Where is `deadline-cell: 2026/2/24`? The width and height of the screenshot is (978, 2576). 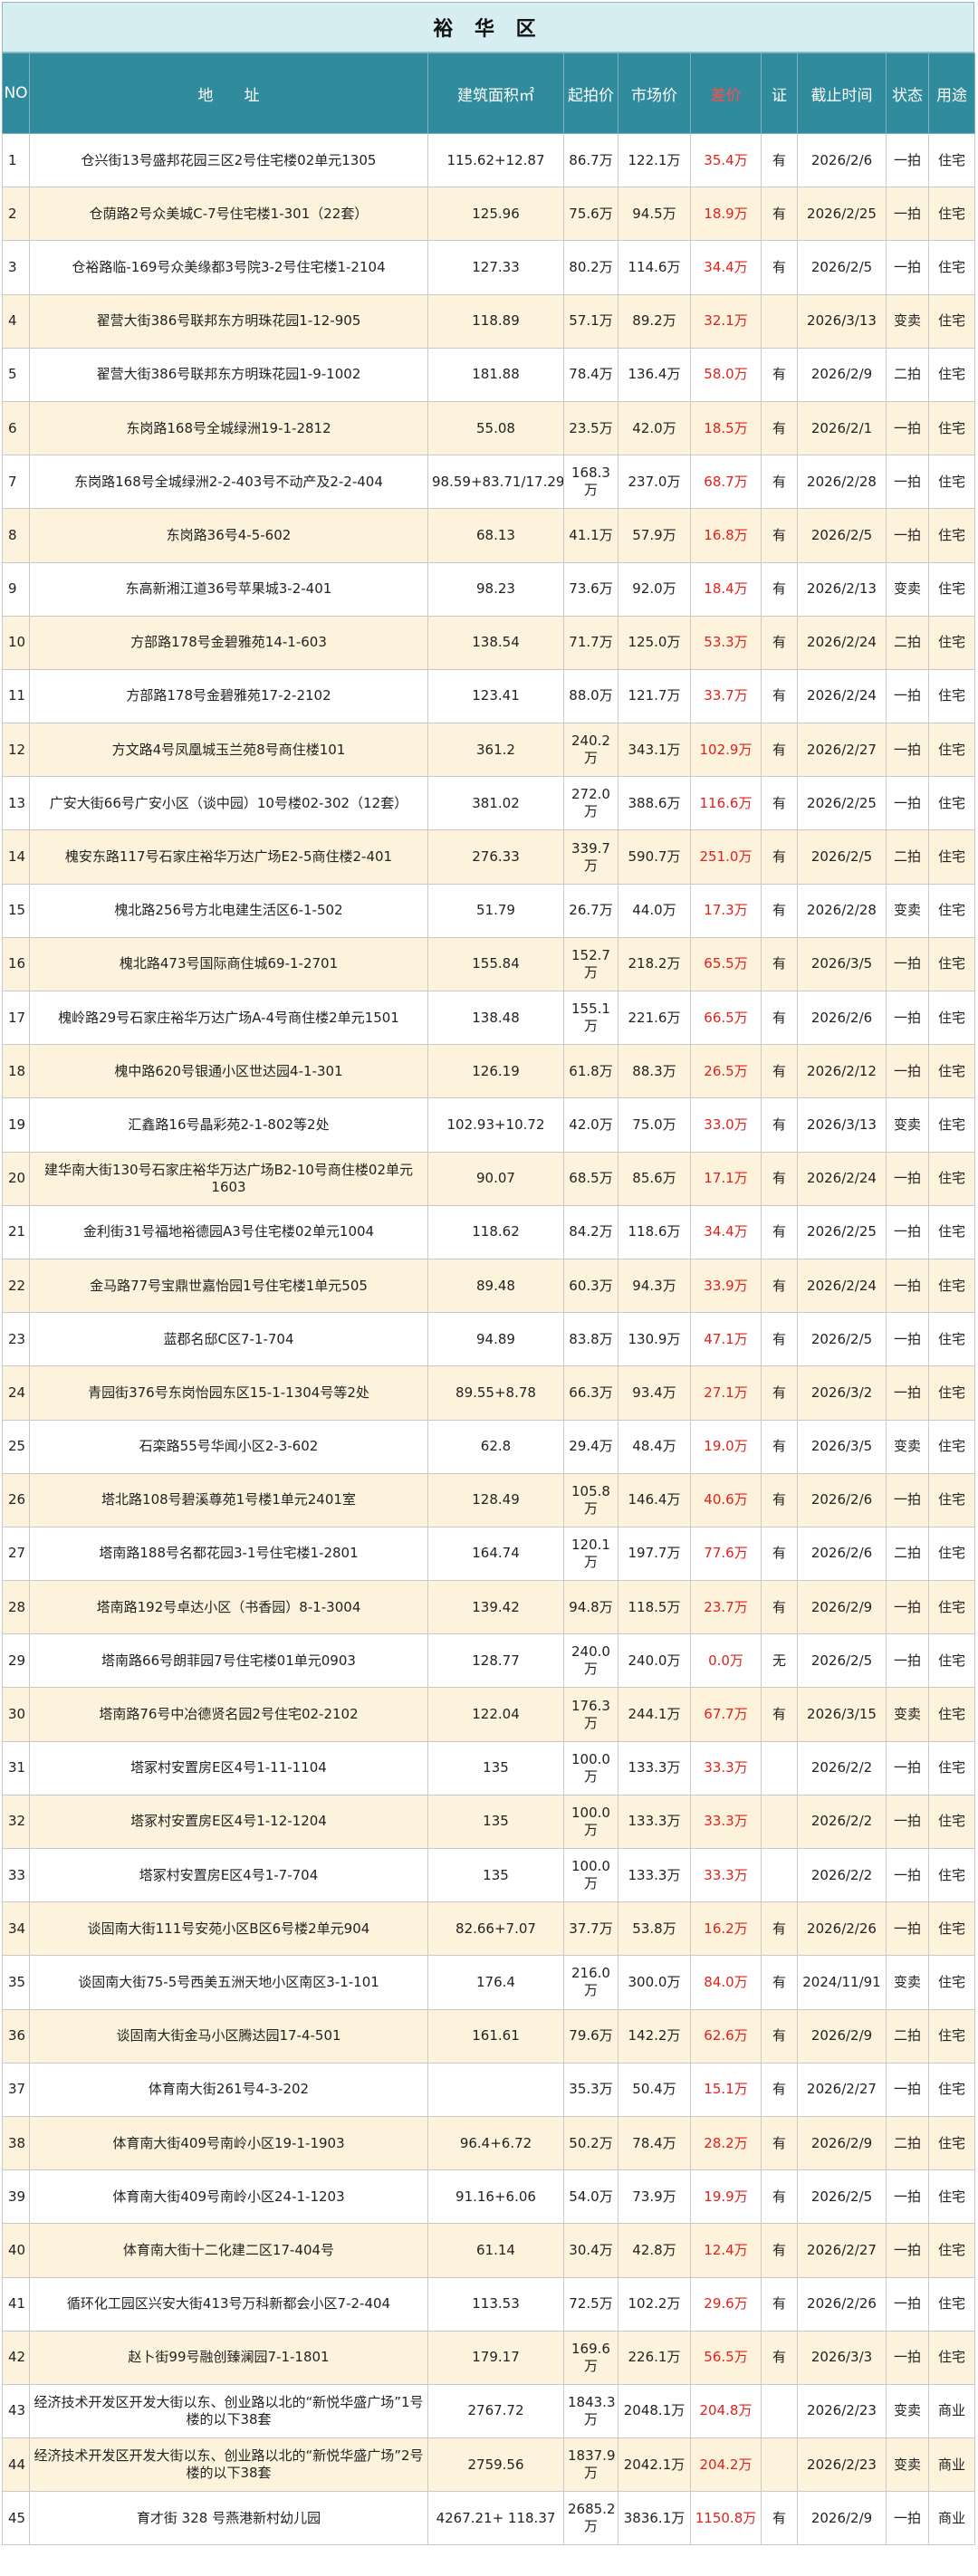 deadline-cell: 2026/2/24 is located at coordinates (842, 696).